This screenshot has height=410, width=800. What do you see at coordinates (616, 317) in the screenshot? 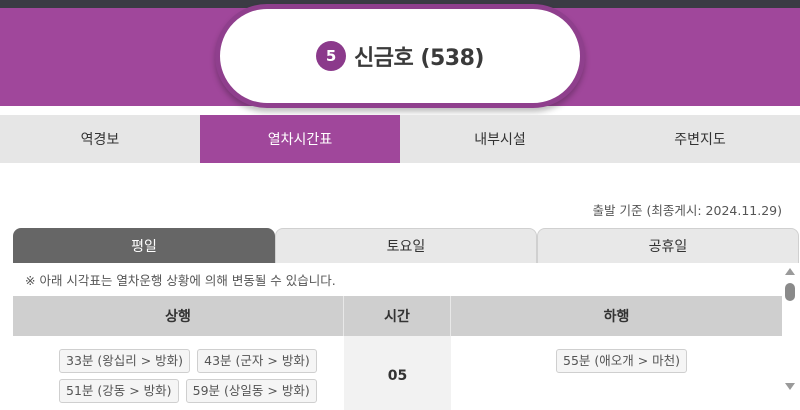
I see `header-down: 하행` at bounding box center [616, 317].